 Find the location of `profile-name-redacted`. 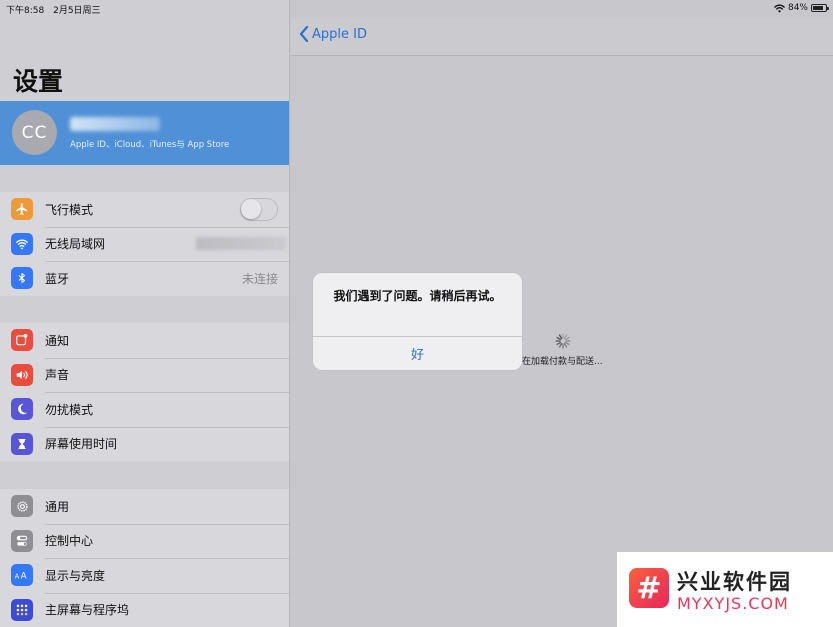

profile-name-redacted is located at coordinates (115, 124).